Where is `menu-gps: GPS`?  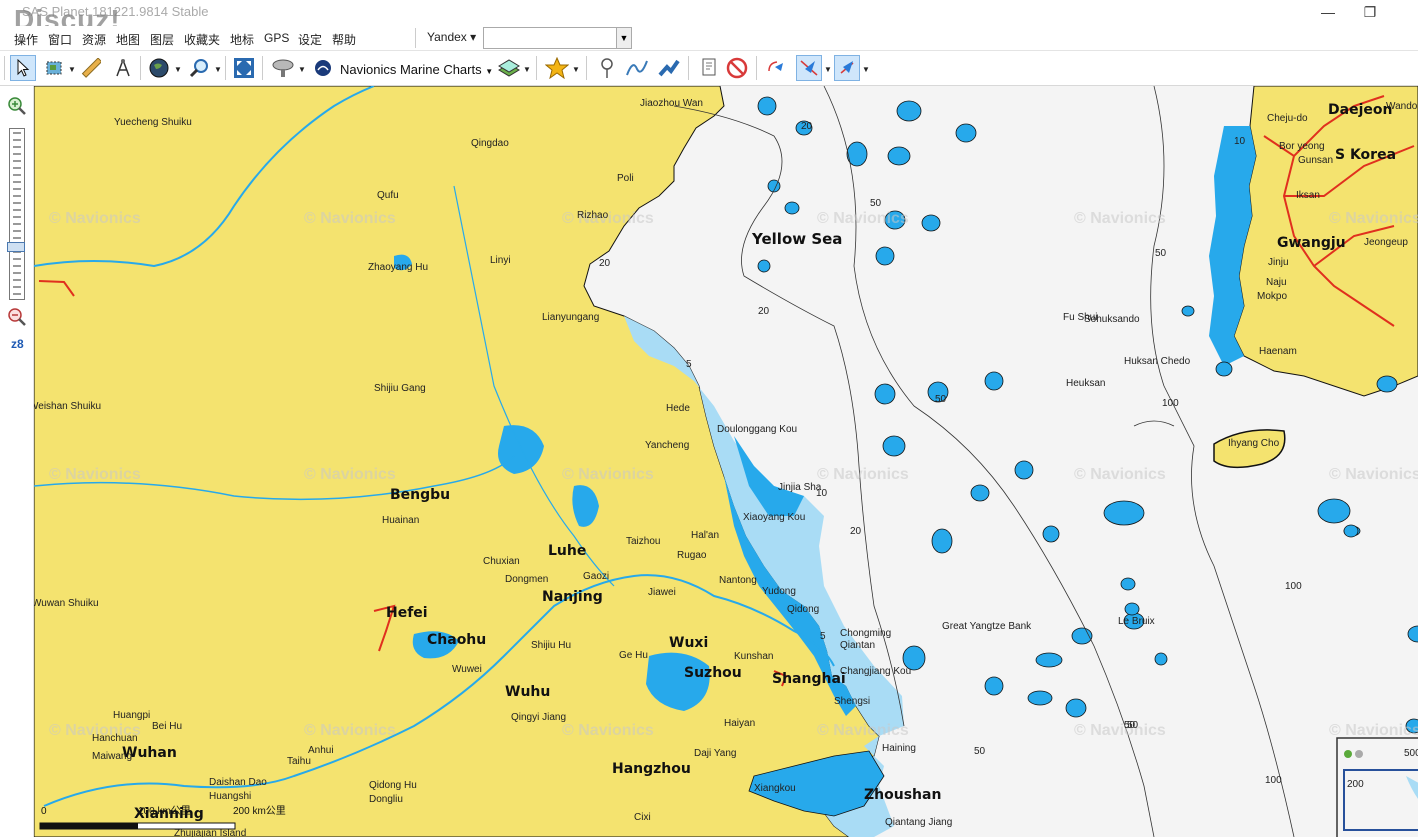
menu-gps: GPS is located at coordinates (276, 38).